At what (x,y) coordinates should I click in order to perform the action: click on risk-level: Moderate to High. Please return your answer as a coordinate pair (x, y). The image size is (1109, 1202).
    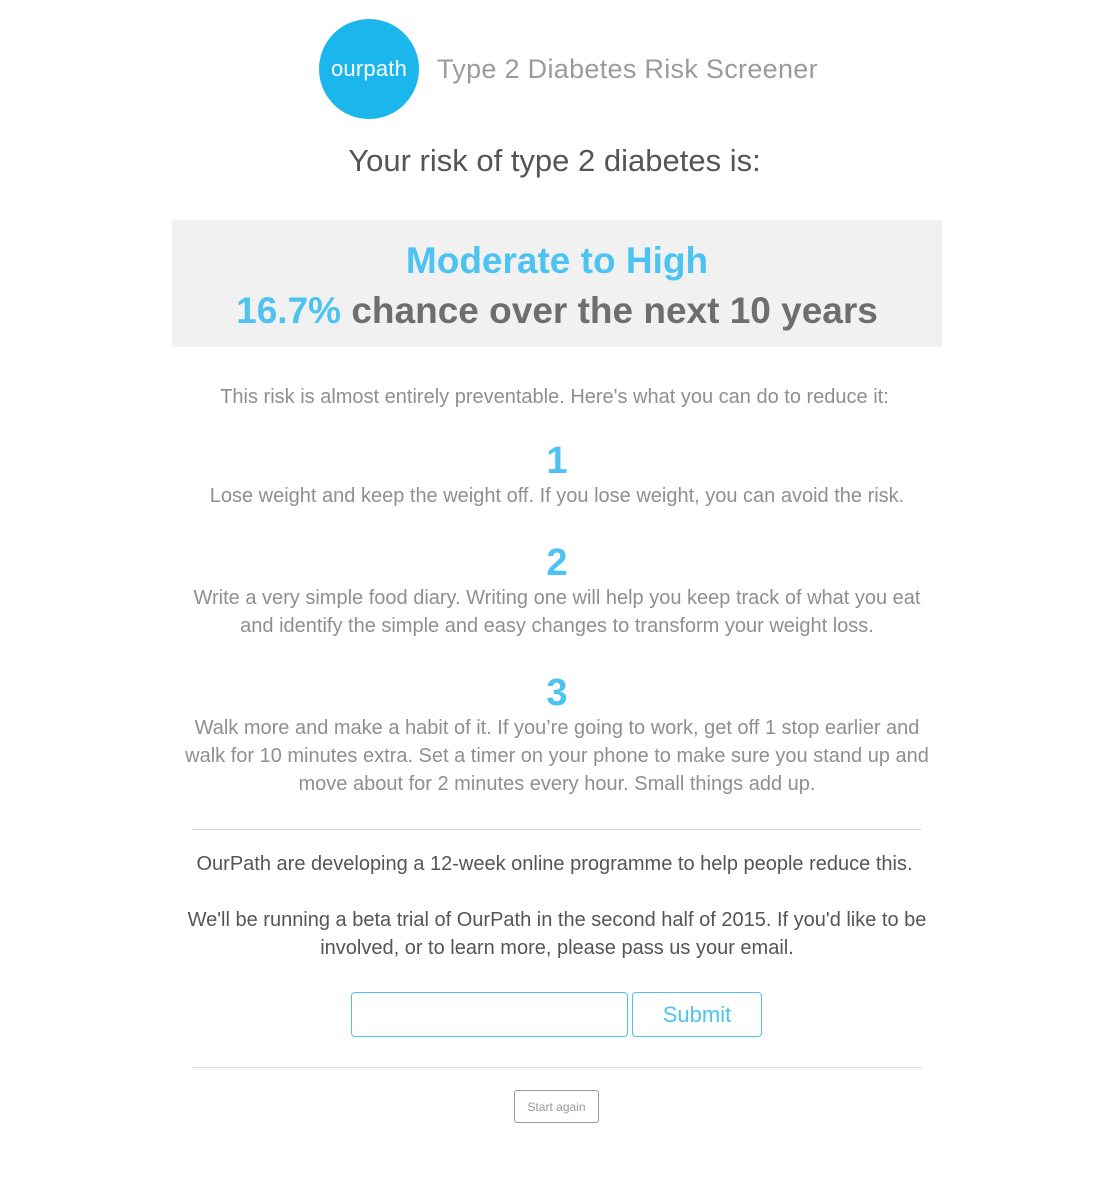
    Looking at the image, I should click on (557, 260).